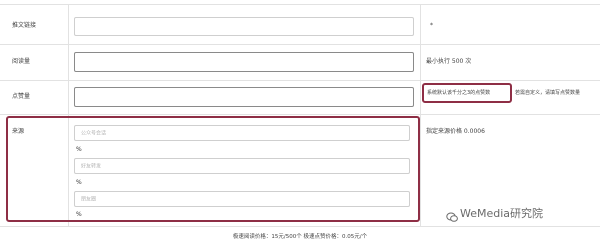  Describe the element at coordinates (300, 237) in the screenshot. I see `price-summary: 极速阅读价格：15元/500个 极速点赞价格：0.05元/个` at that location.